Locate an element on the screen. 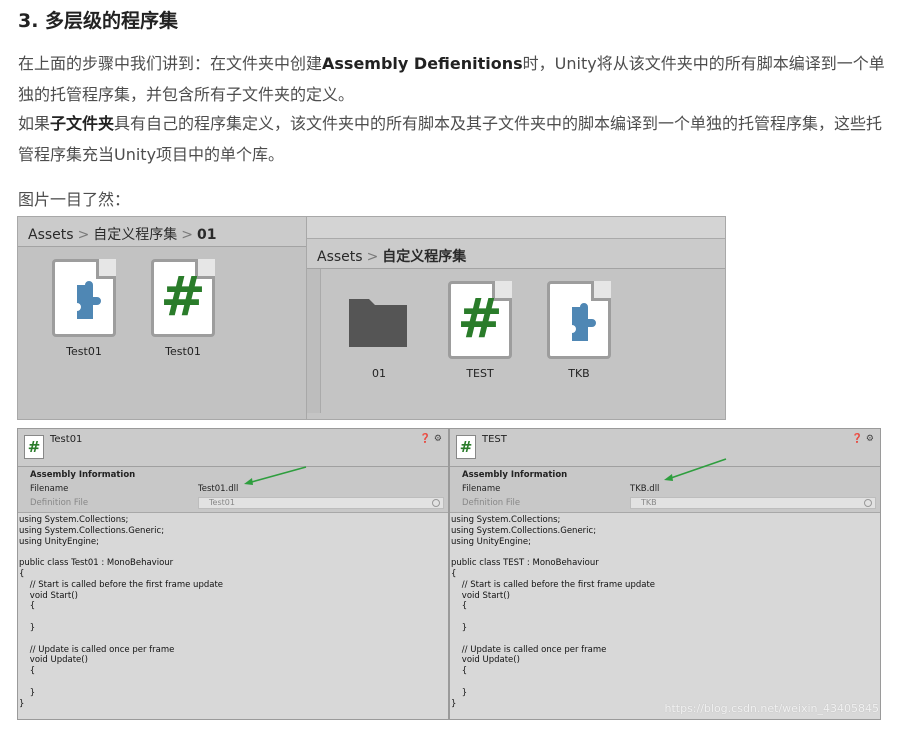 This screenshot has width=899, height=738. crumb-01: 01 is located at coordinates (206, 235).